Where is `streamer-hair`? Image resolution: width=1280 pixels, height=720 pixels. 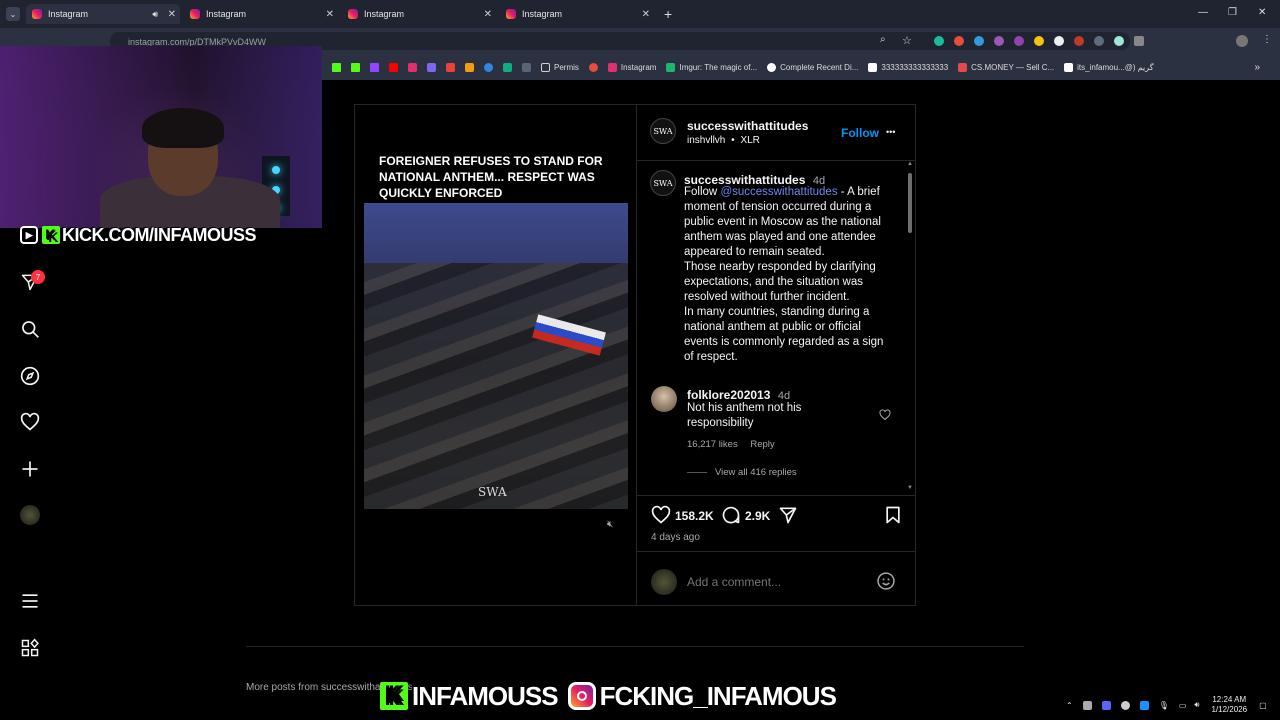 streamer-hair is located at coordinates (183, 128).